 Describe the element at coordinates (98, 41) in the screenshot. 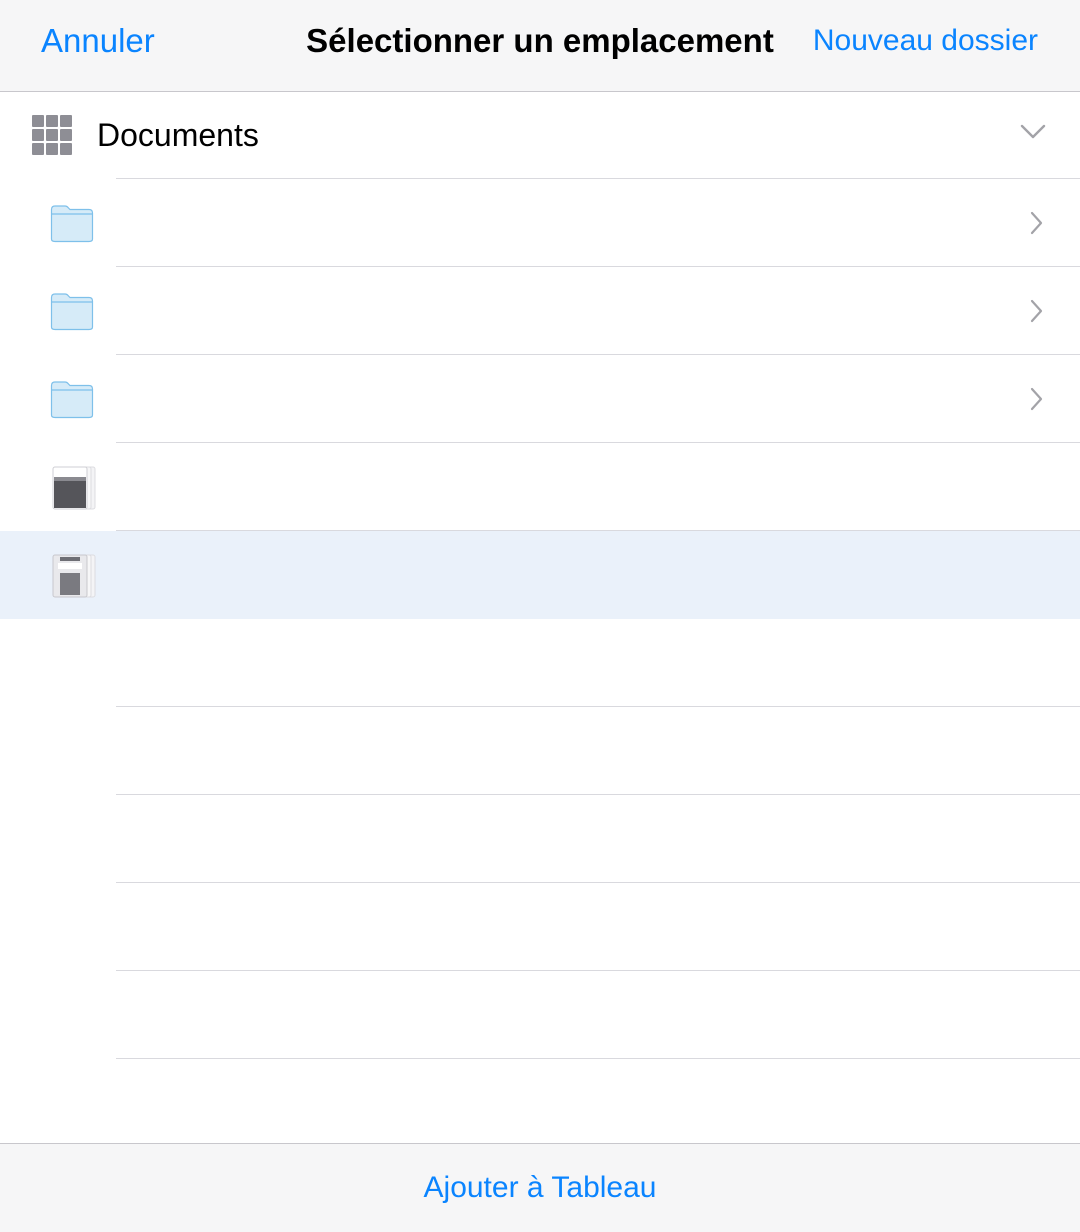

I see `cancel-button: Annuler` at that location.